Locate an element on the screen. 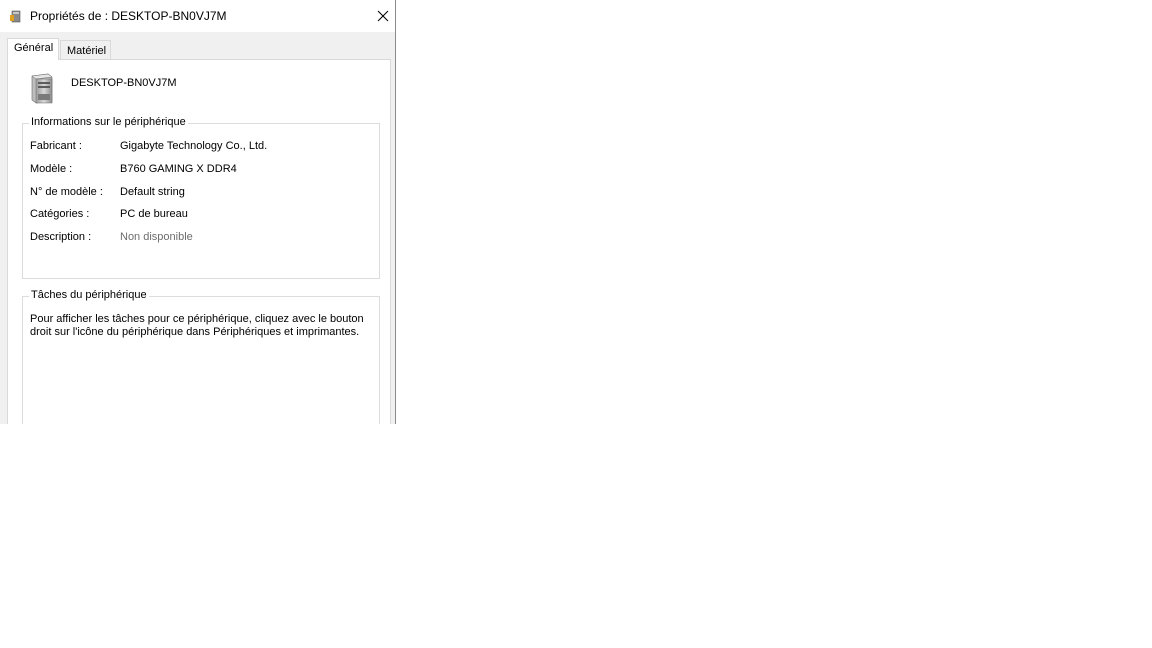  close-button is located at coordinates (382, 17).